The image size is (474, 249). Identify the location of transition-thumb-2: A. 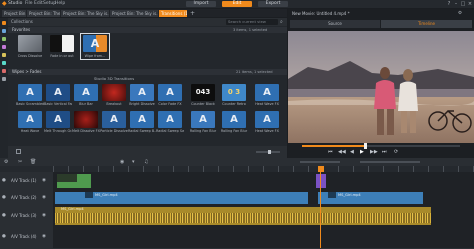
(58, 92).